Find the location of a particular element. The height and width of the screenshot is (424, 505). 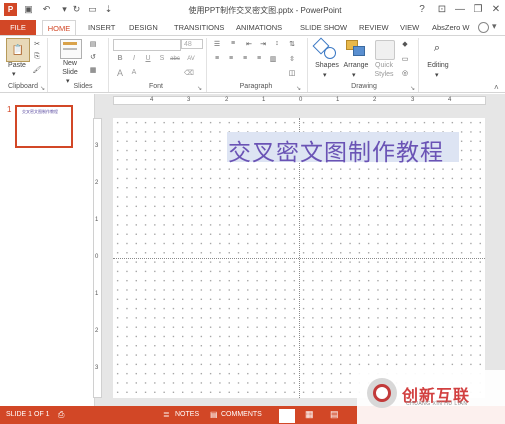

section-icon: ▦ is located at coordinates (93, 69).